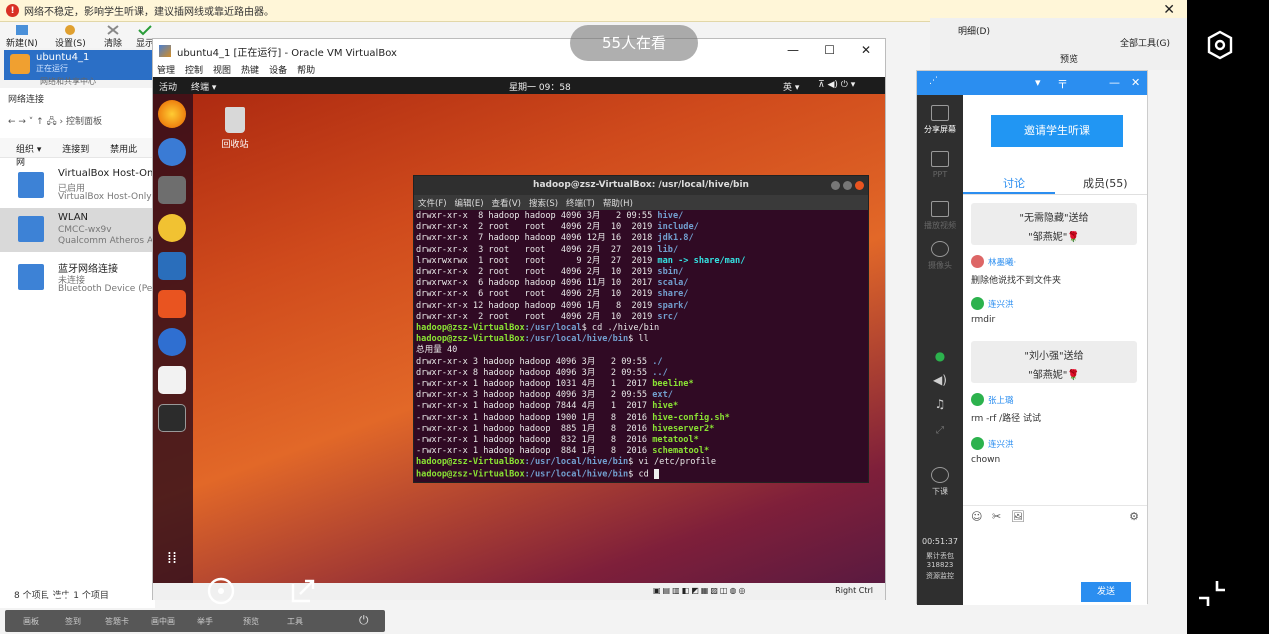 The image size is (1269, 634). Describe the element at coordinates (172, 190) in the screenshot. I see `files-icon` at that location.